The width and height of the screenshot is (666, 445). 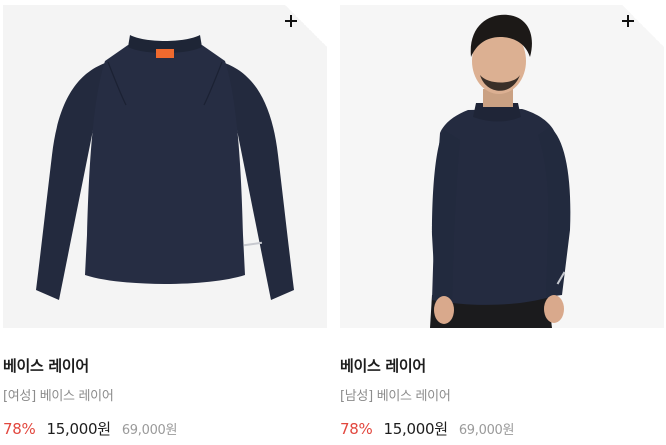 I want to click on product-subtitle: [남성] 베이스 레이어, so click(x=395, y=396).